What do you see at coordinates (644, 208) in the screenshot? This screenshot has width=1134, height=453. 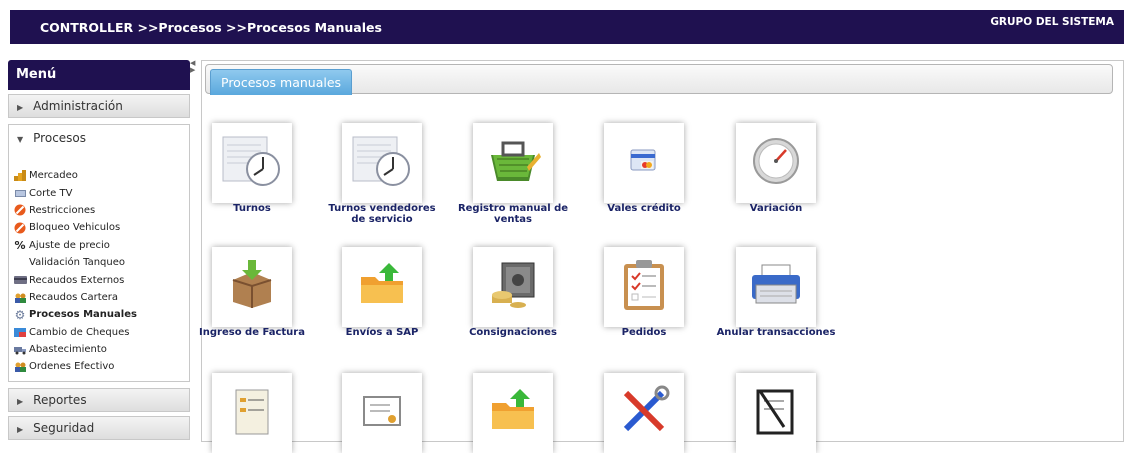 I see `tile-label: Vales crédito` at bounding box center [644, 208].